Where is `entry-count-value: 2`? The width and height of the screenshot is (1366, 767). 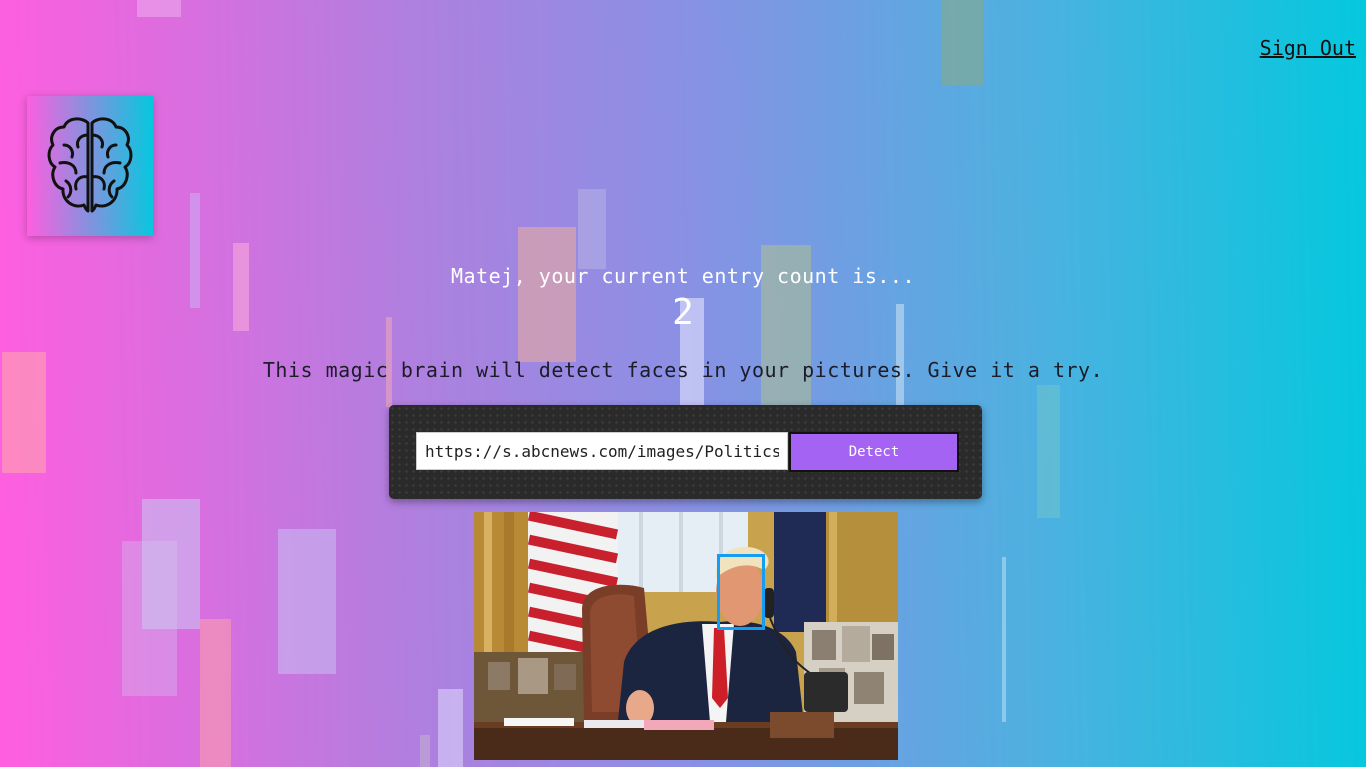 entry-count-value: 2 is located at coordinates (683, 312).